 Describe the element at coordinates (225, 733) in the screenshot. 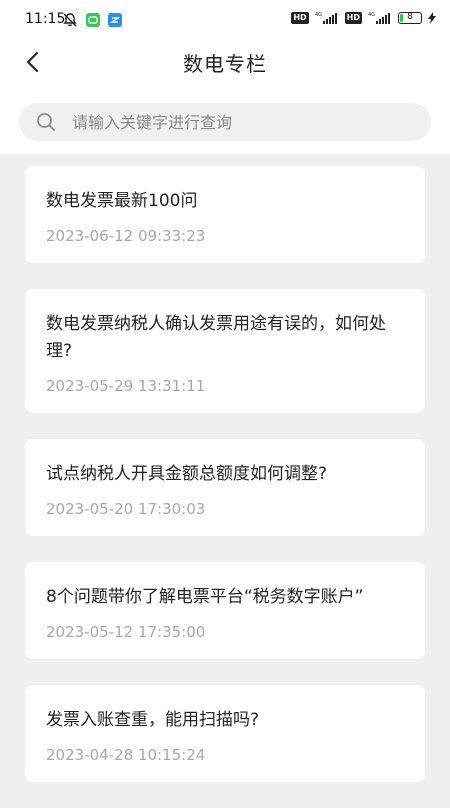

I see `article-card: 发票入账查重，能用扫描吗? 2023-04-28 10:15:24` at that location.